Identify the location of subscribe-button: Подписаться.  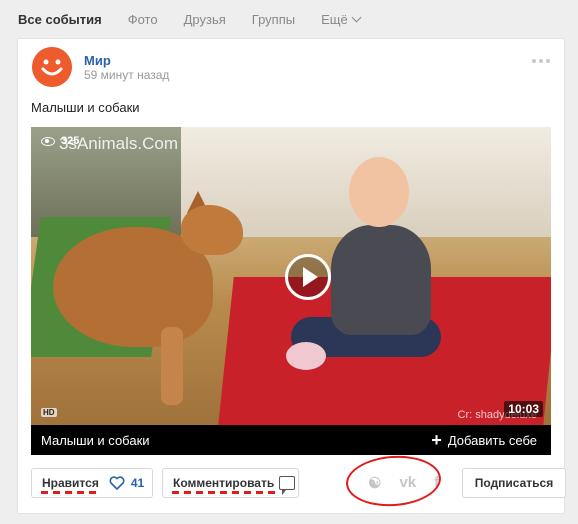
(514, 483).